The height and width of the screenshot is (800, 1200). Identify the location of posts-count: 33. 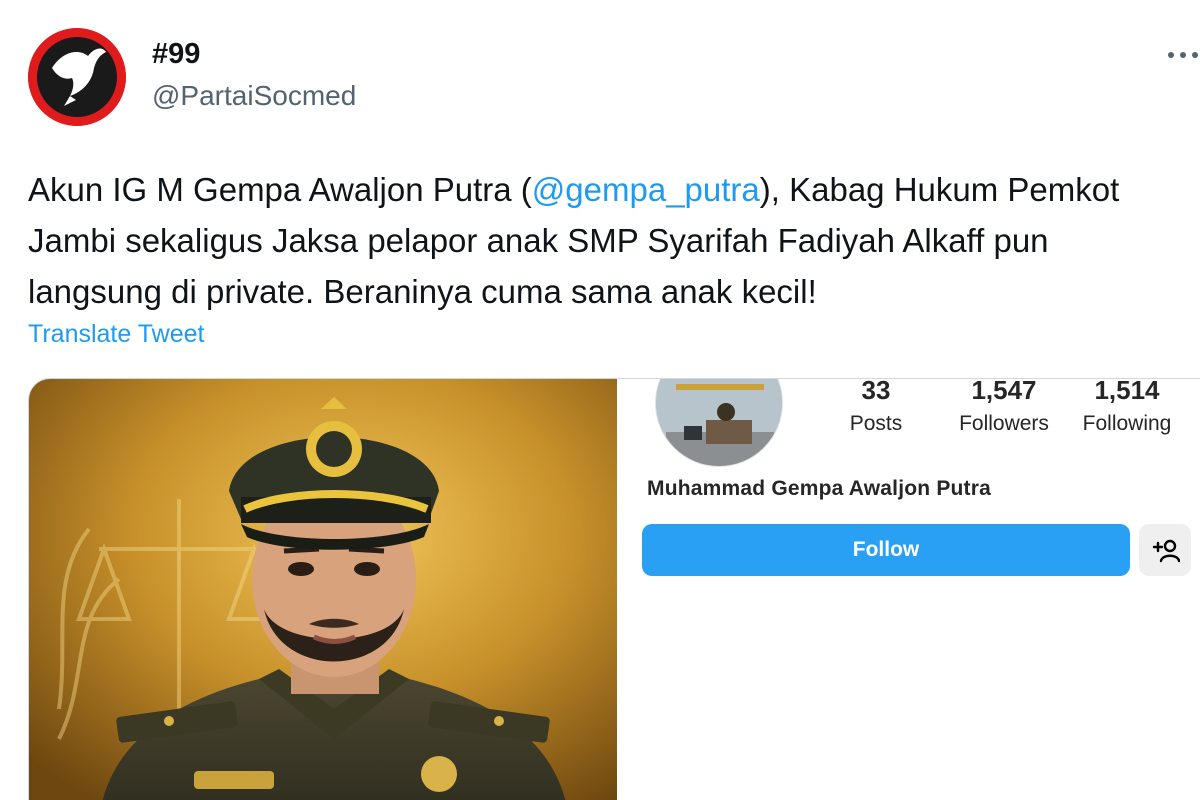
(876, 391).